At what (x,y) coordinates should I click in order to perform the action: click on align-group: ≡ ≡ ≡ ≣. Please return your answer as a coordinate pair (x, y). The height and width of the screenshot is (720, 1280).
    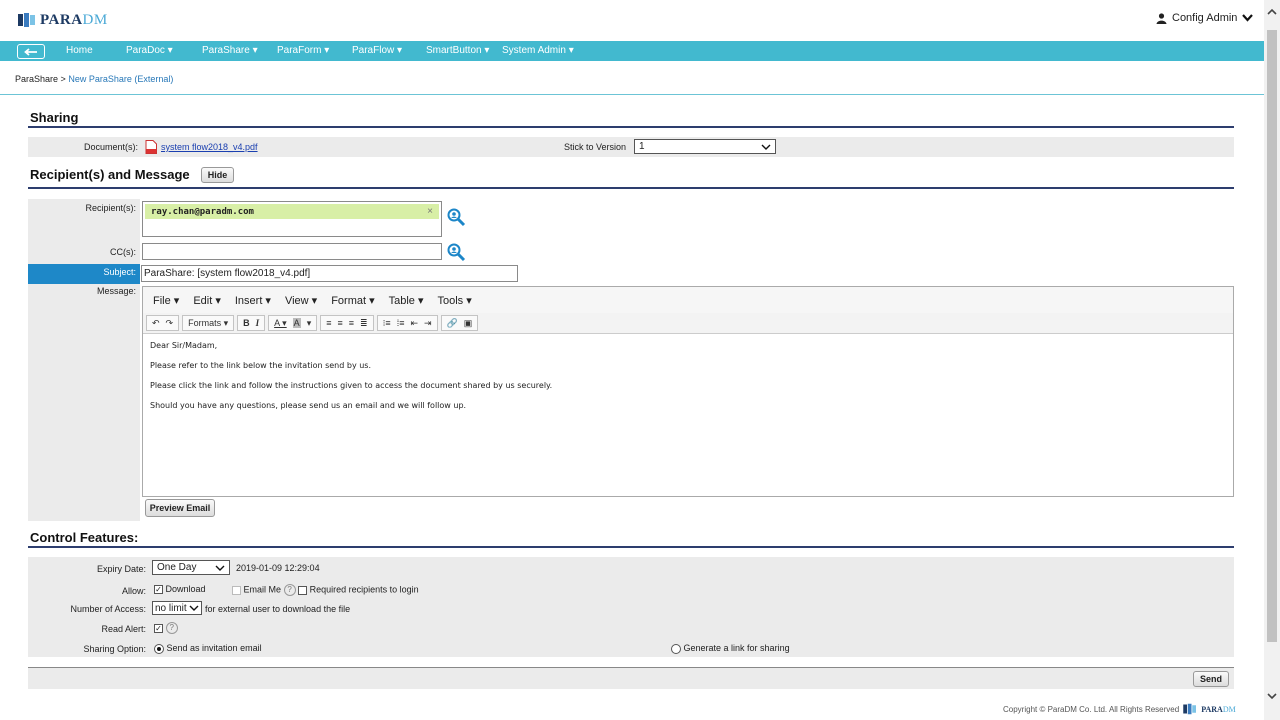
    Looking at the image, I should click on (347, 323).